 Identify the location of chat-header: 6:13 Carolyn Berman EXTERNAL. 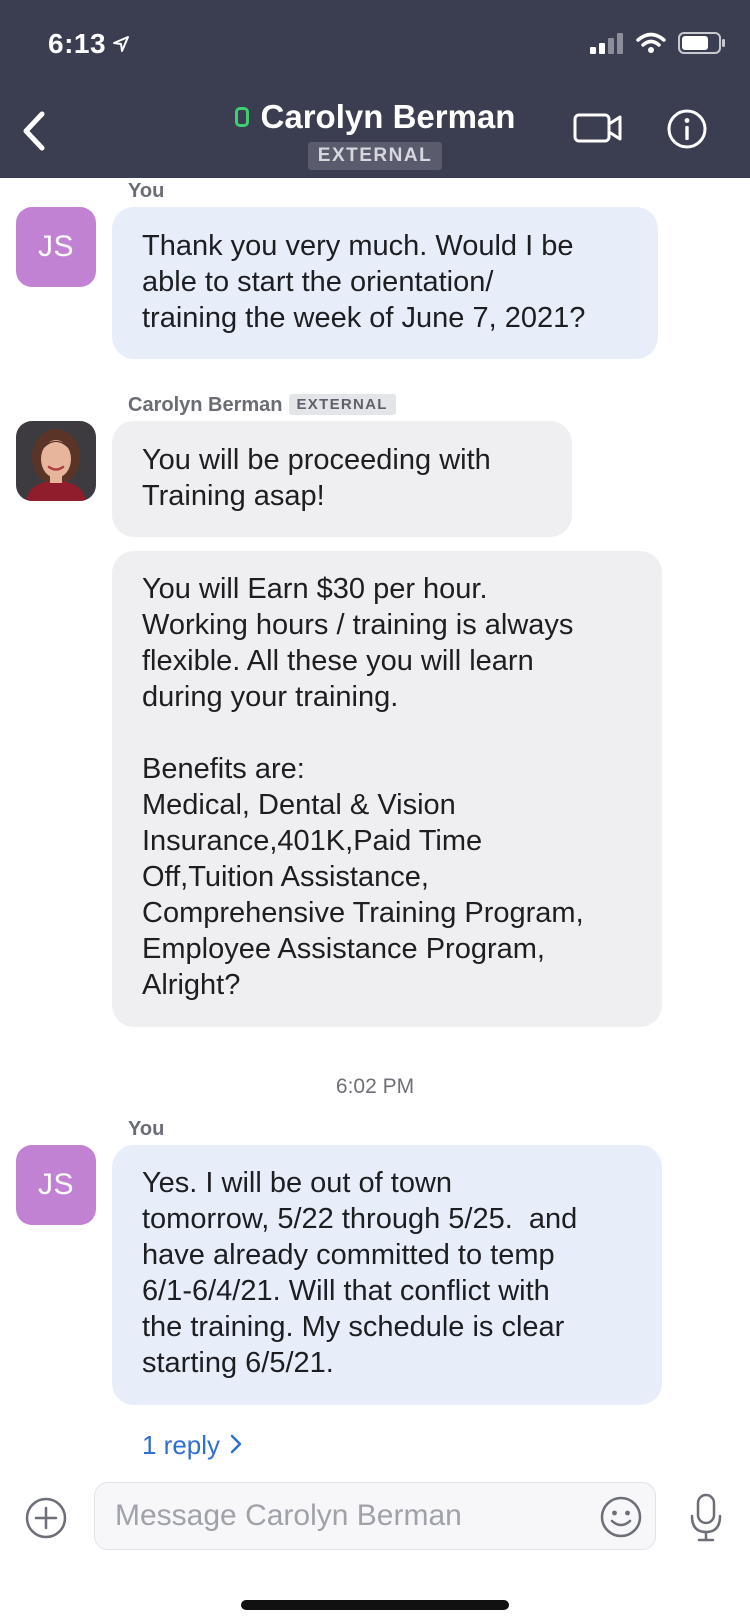
(375, 89).